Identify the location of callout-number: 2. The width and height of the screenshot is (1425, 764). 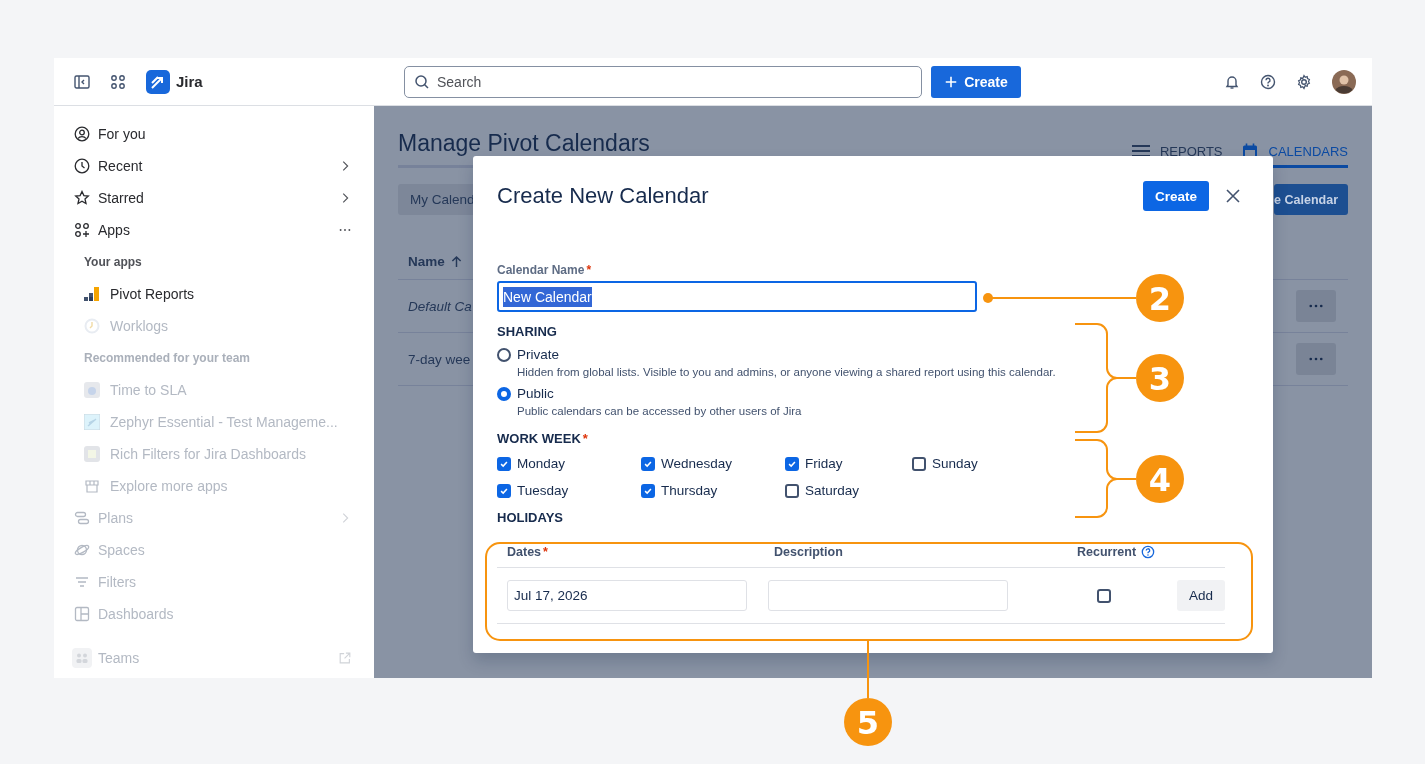
(1160, 298).